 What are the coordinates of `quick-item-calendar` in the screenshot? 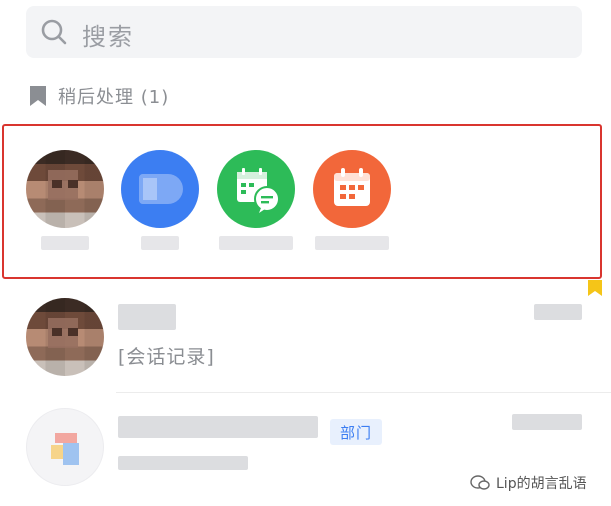 It's located at (352, 205).